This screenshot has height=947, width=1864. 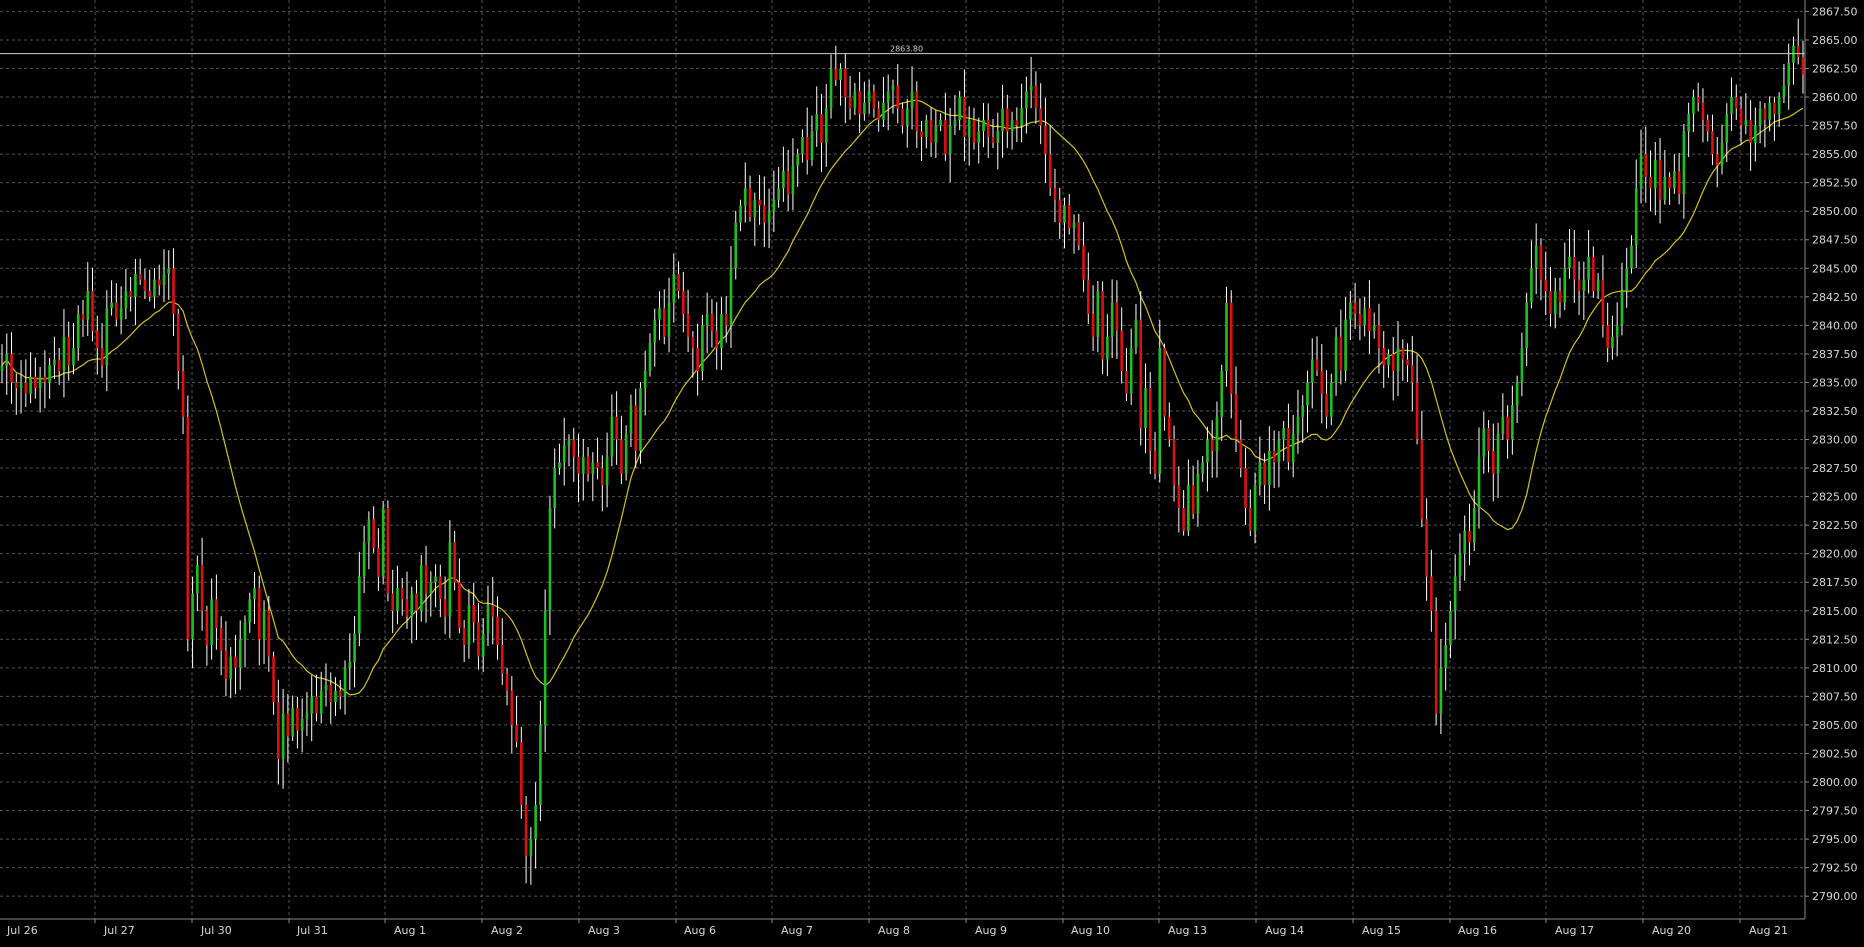 What do you see at coordinates (410, 930) in the screenshot?
I see `x-tick-label: Aug 1` at bounding box center [410, 930].